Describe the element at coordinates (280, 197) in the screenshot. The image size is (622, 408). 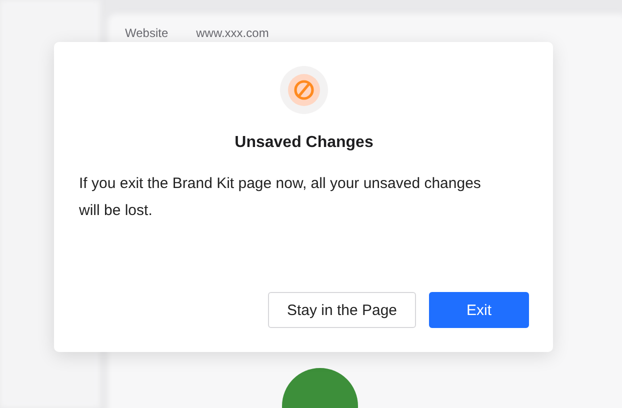
I see `dialog-message: If you exit the Brand Kit page now, all your unsaved changes will be lost.` at that location.